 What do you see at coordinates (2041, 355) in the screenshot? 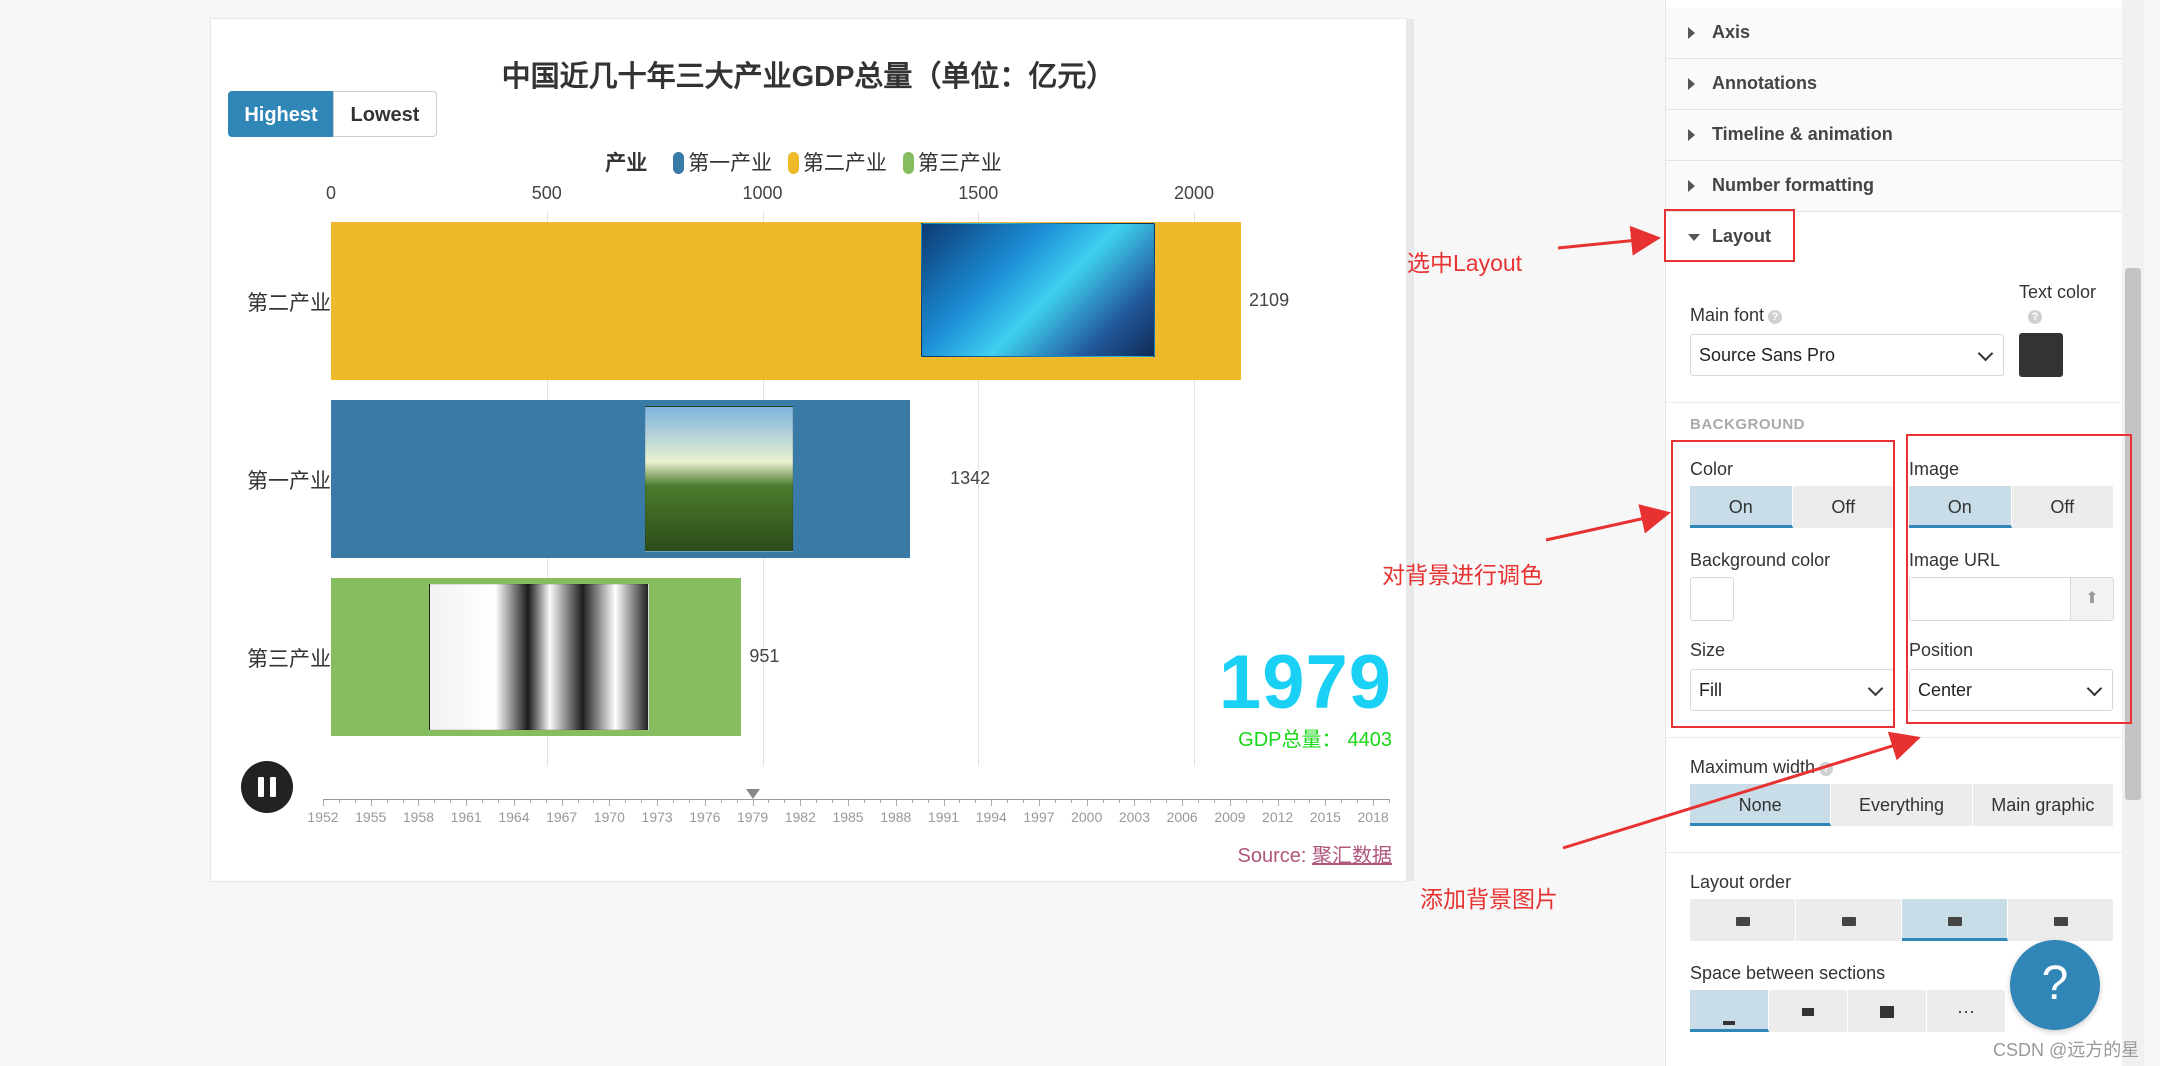
I see `text-color-swatch` at bounding box center [2041, 355].